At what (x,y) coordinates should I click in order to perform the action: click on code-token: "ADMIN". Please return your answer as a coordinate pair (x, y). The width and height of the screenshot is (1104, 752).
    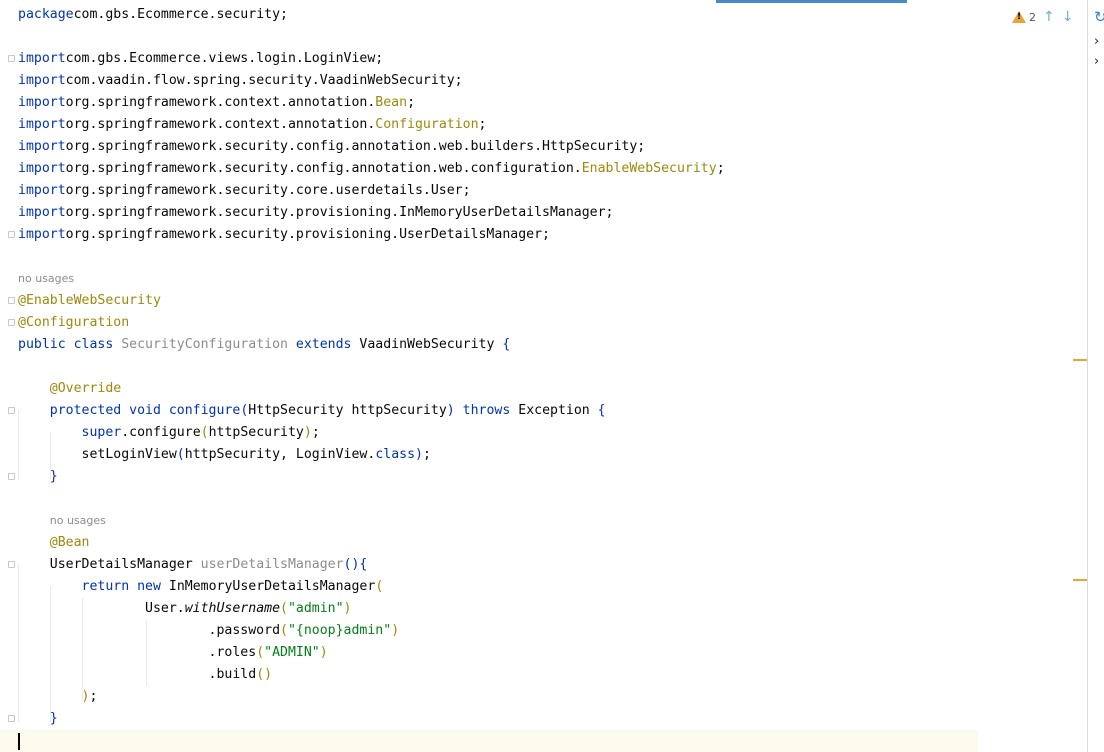
    Looking at the image, I should click on (292, 652).